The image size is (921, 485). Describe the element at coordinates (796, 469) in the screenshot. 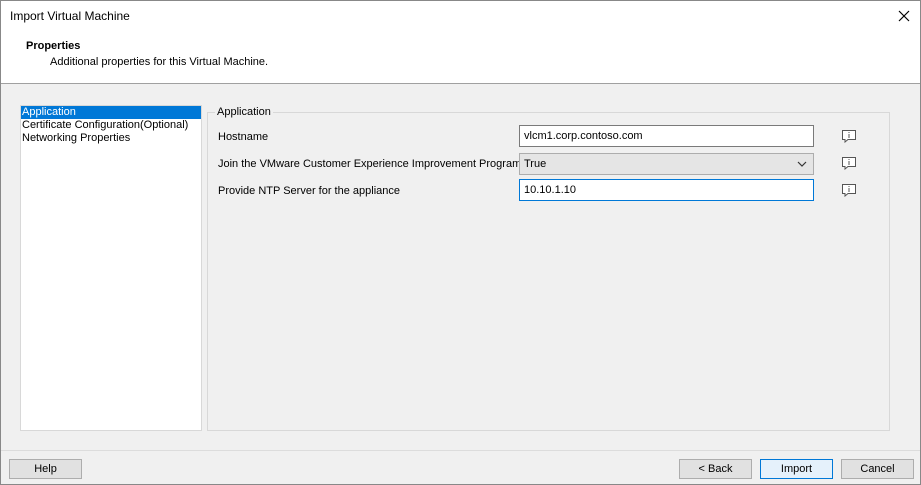

I see `import-button: Import` at that location.